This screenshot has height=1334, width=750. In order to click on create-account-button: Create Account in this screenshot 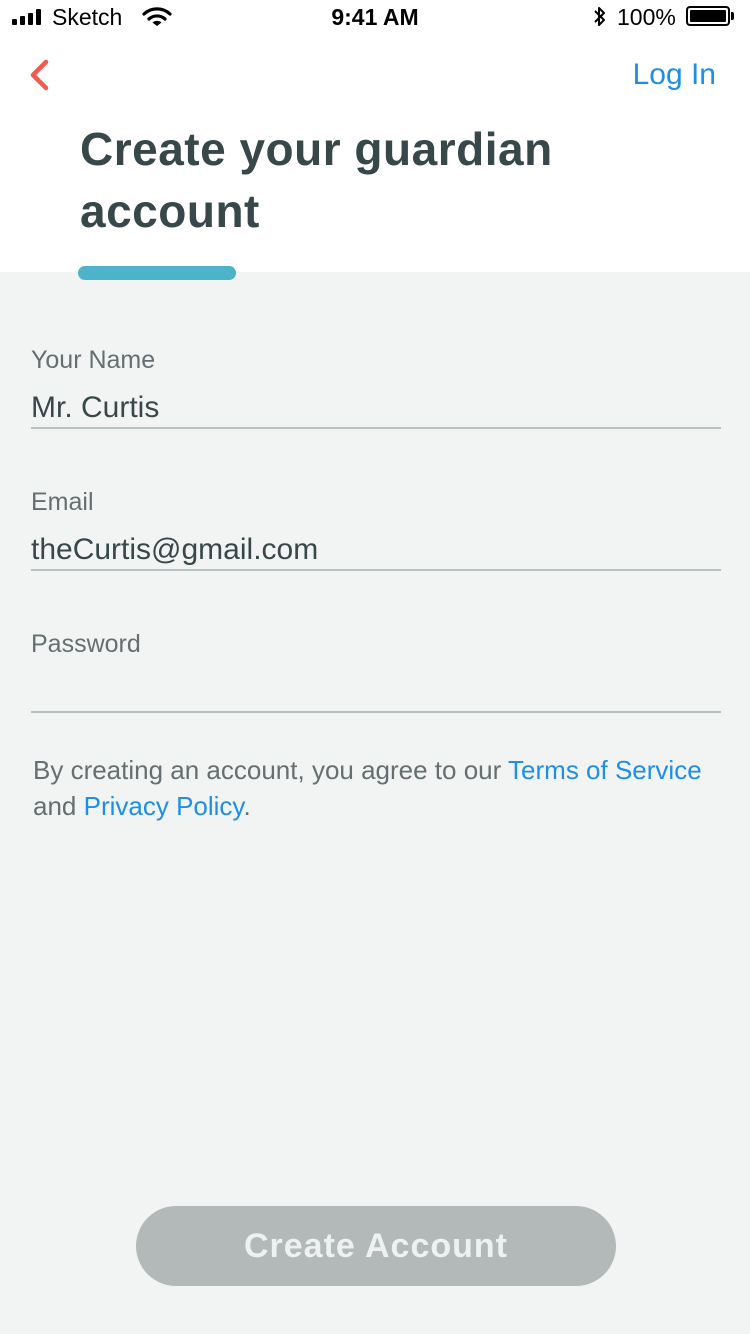, I will do `click(376, 1246)`.